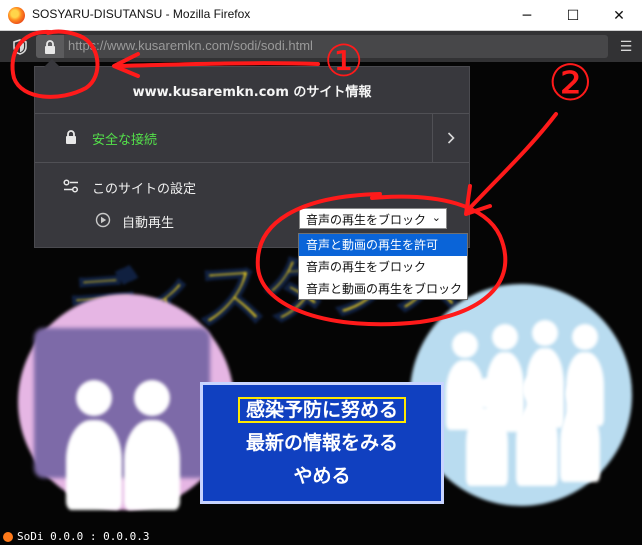 The width and height of the screenshot is (642, 545). Describe the element at coordinates (252, 138) in the screenshot. I see `secure-connection-row: 安全な接続` at that location.